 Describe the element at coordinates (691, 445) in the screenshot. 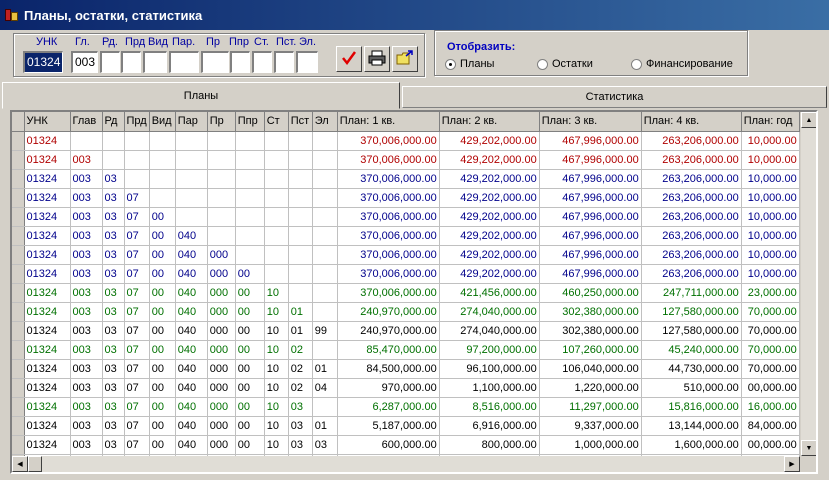

I see `table-cell: 1,600,000.00` at that location.